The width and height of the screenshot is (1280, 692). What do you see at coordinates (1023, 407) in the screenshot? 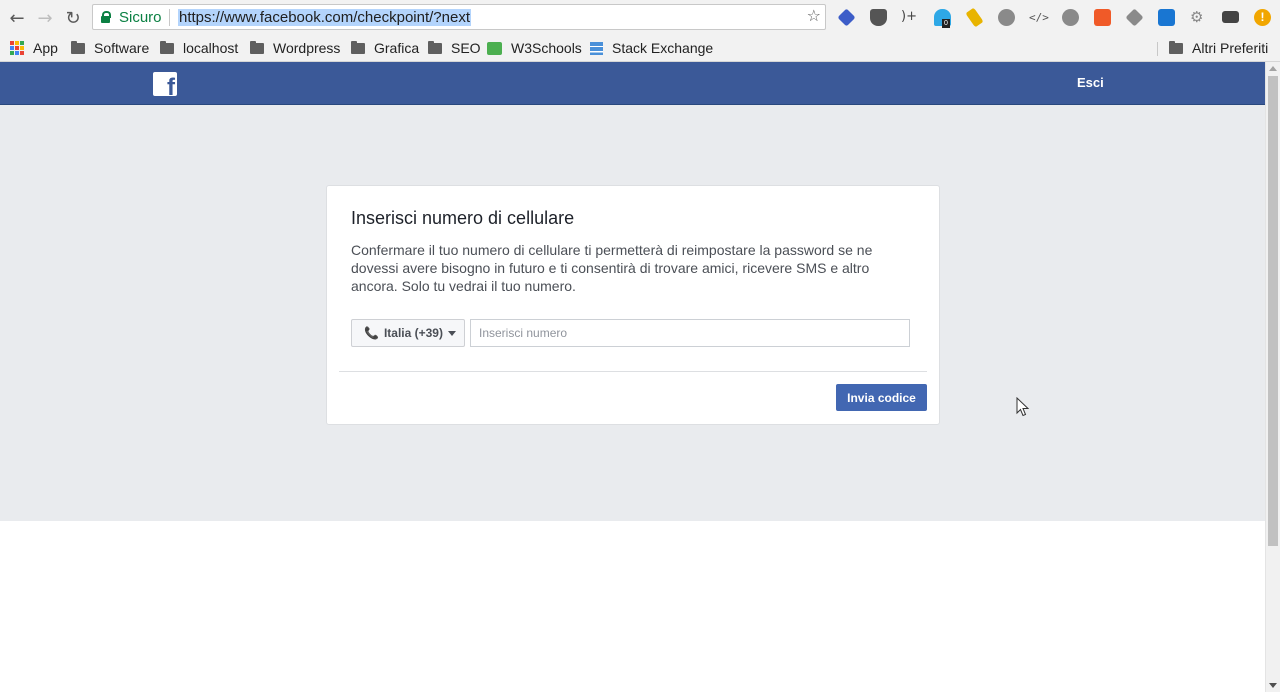
I see `mouse-cursor-icon` at bounding box center [1023, 407].